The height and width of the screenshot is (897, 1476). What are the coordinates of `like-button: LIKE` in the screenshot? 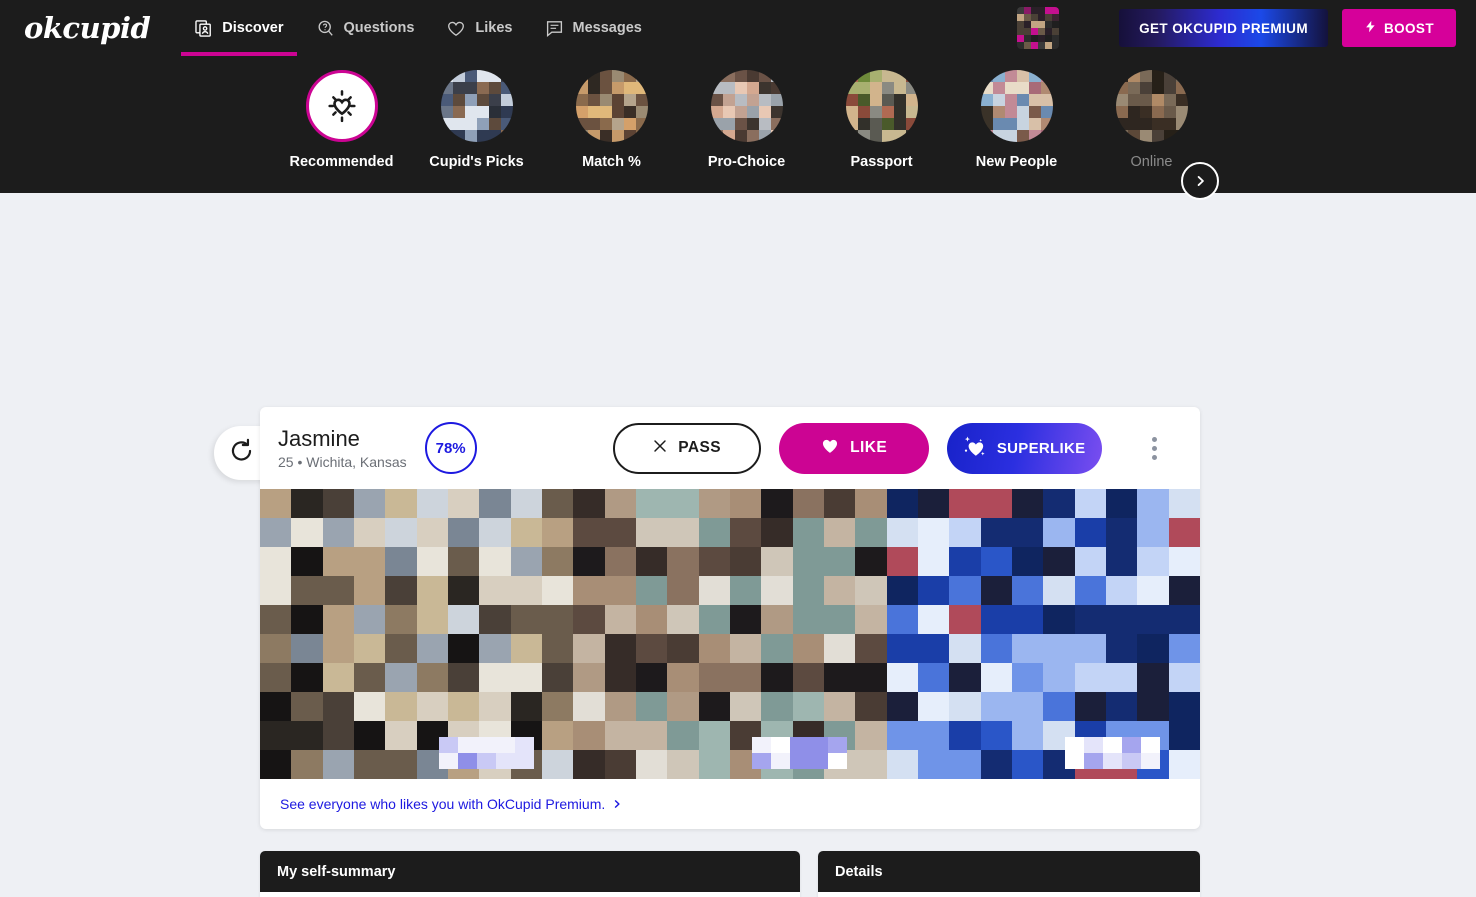 It's located at (853, 448).